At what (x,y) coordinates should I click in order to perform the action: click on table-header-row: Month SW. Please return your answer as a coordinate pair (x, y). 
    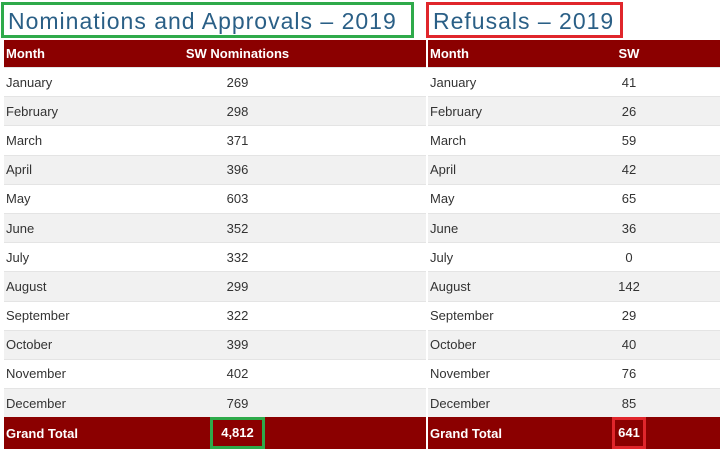
    Looking at the image, I should click on (574, 54).